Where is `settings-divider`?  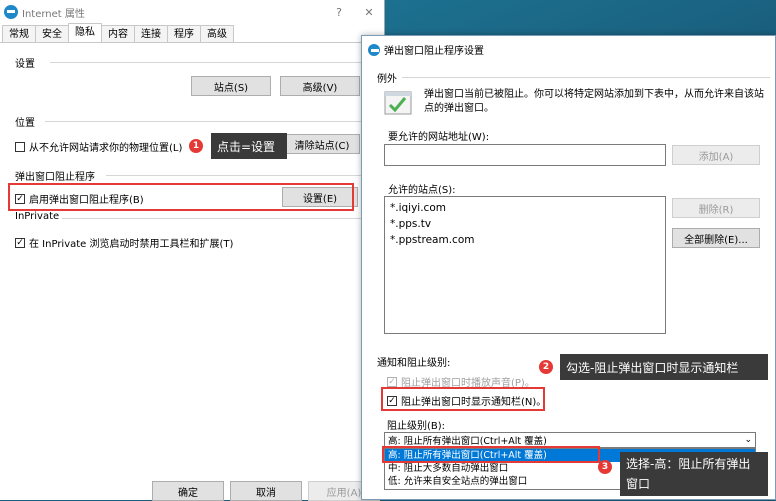
settings-divider is located at coordinates (214, 62).